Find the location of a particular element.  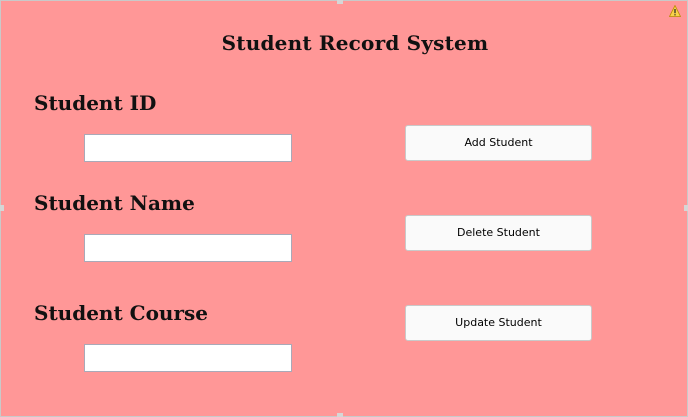

student-course-label: Student Course is located at coordinates (121, 313).